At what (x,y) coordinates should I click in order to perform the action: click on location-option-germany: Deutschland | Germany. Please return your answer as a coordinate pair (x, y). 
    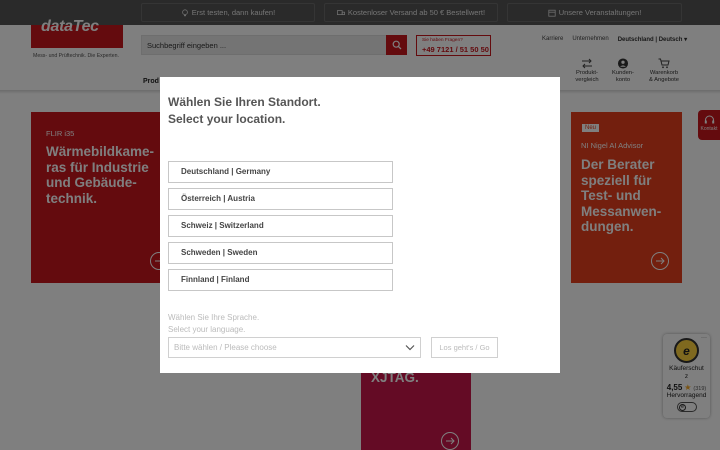
    Looking at the image, I should click on (280, 172).